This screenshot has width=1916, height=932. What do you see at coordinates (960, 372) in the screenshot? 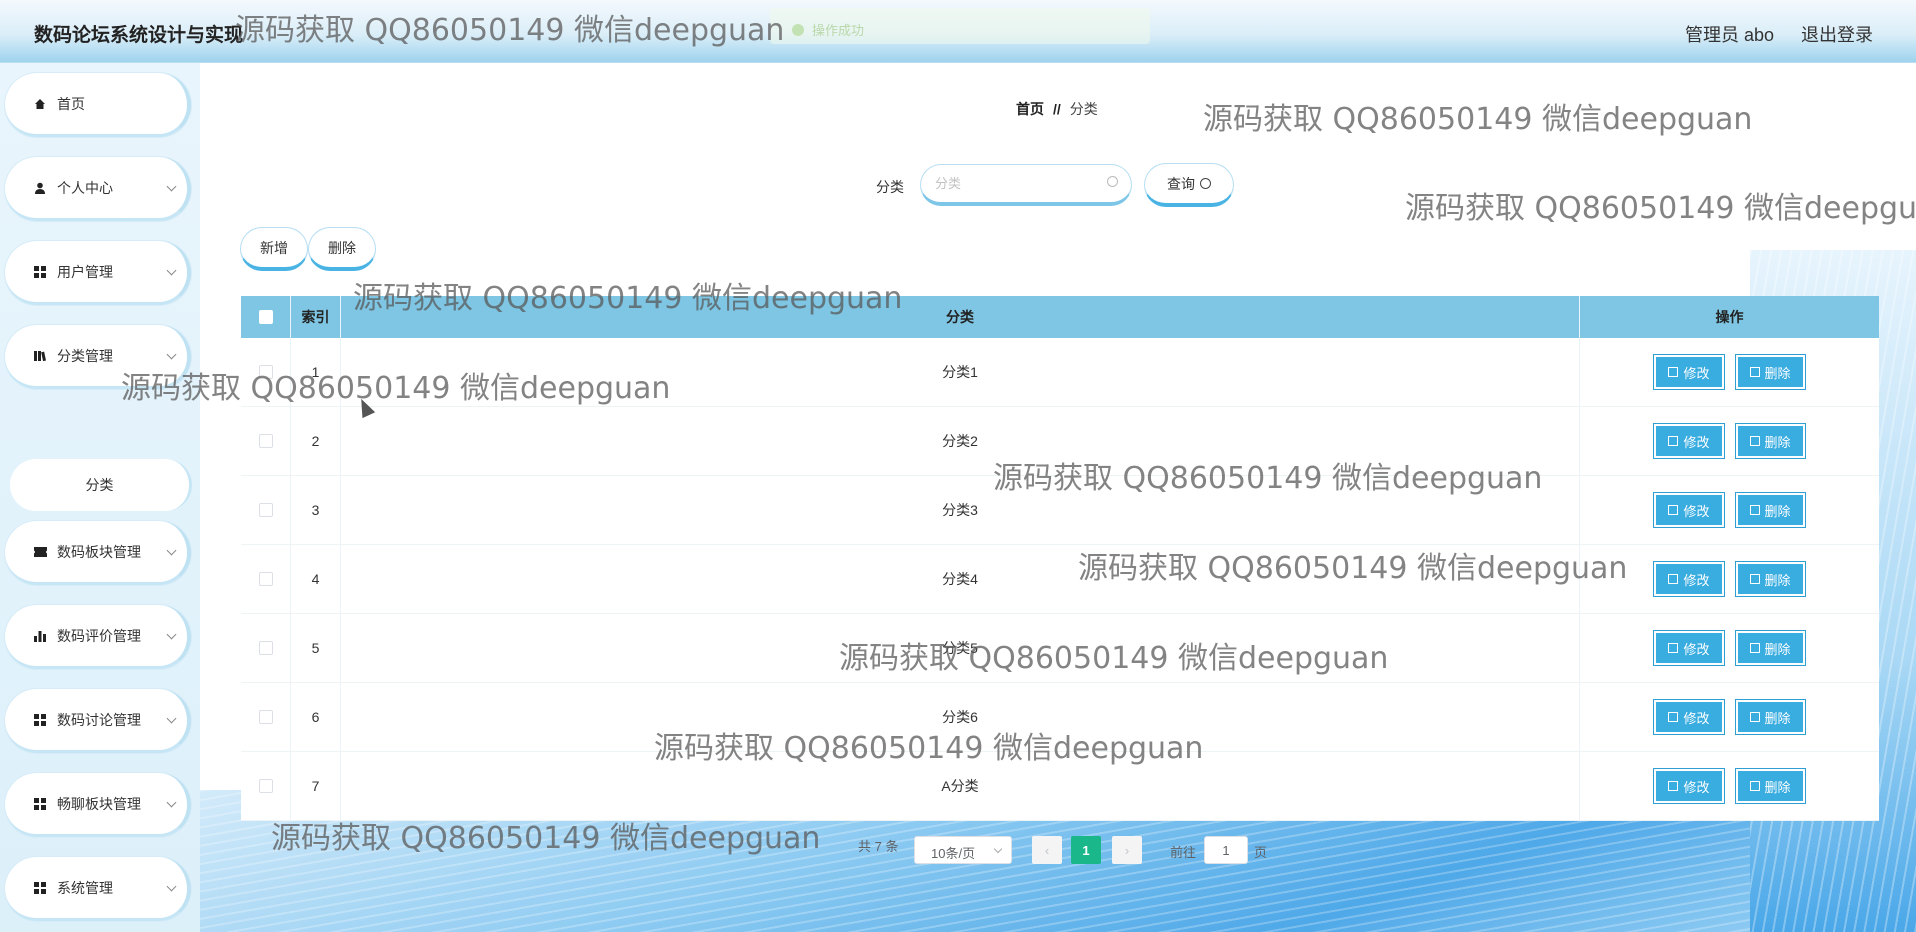
I see `row-category: 分类1` at bounding box center [960, 372].